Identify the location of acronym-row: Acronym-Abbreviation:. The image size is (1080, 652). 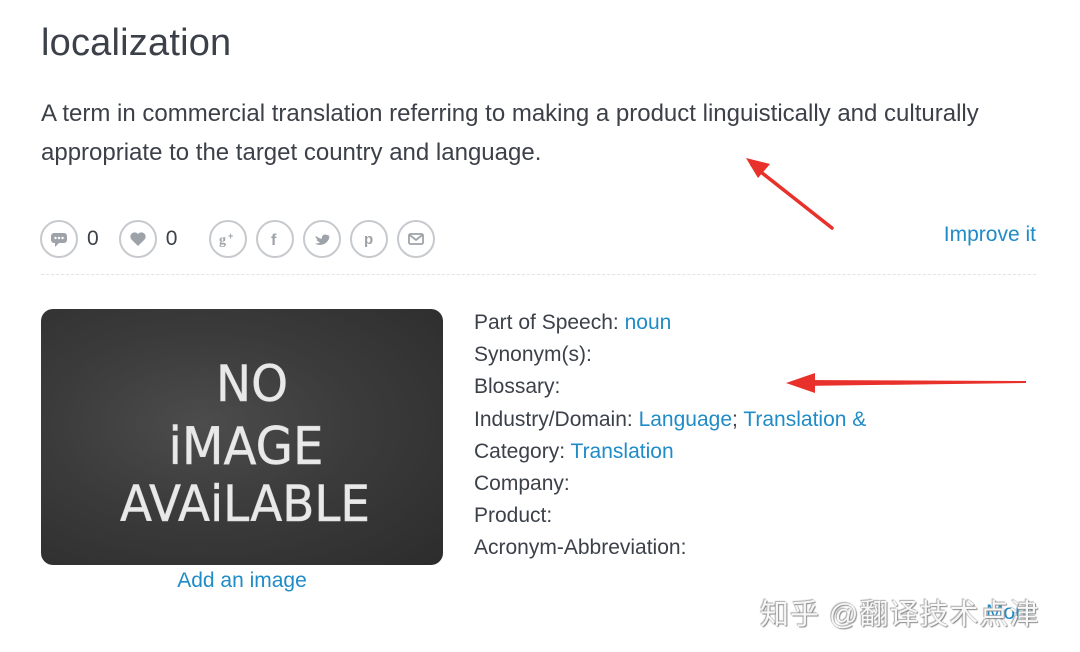
(670, 548).